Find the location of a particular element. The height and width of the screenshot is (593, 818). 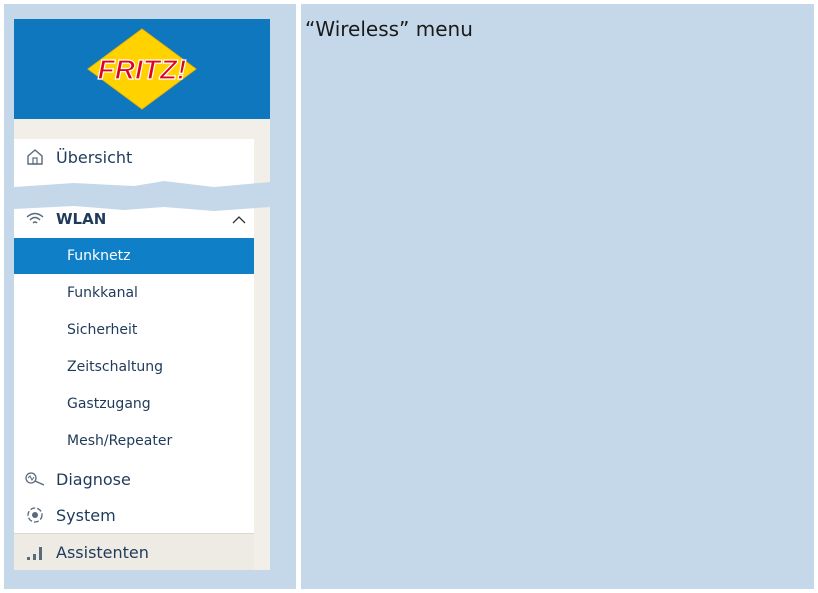

diagnose-icon is located at coordinates (35, 479).